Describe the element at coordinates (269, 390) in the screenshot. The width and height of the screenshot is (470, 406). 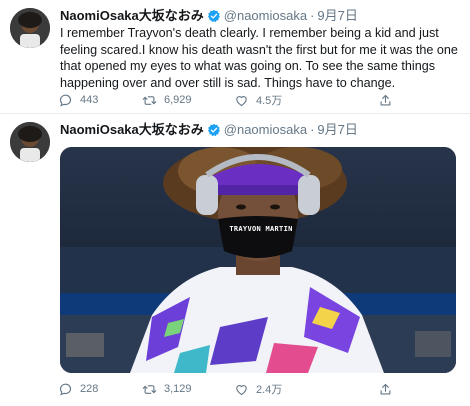
I see `like-count: 2.4万` at that location.